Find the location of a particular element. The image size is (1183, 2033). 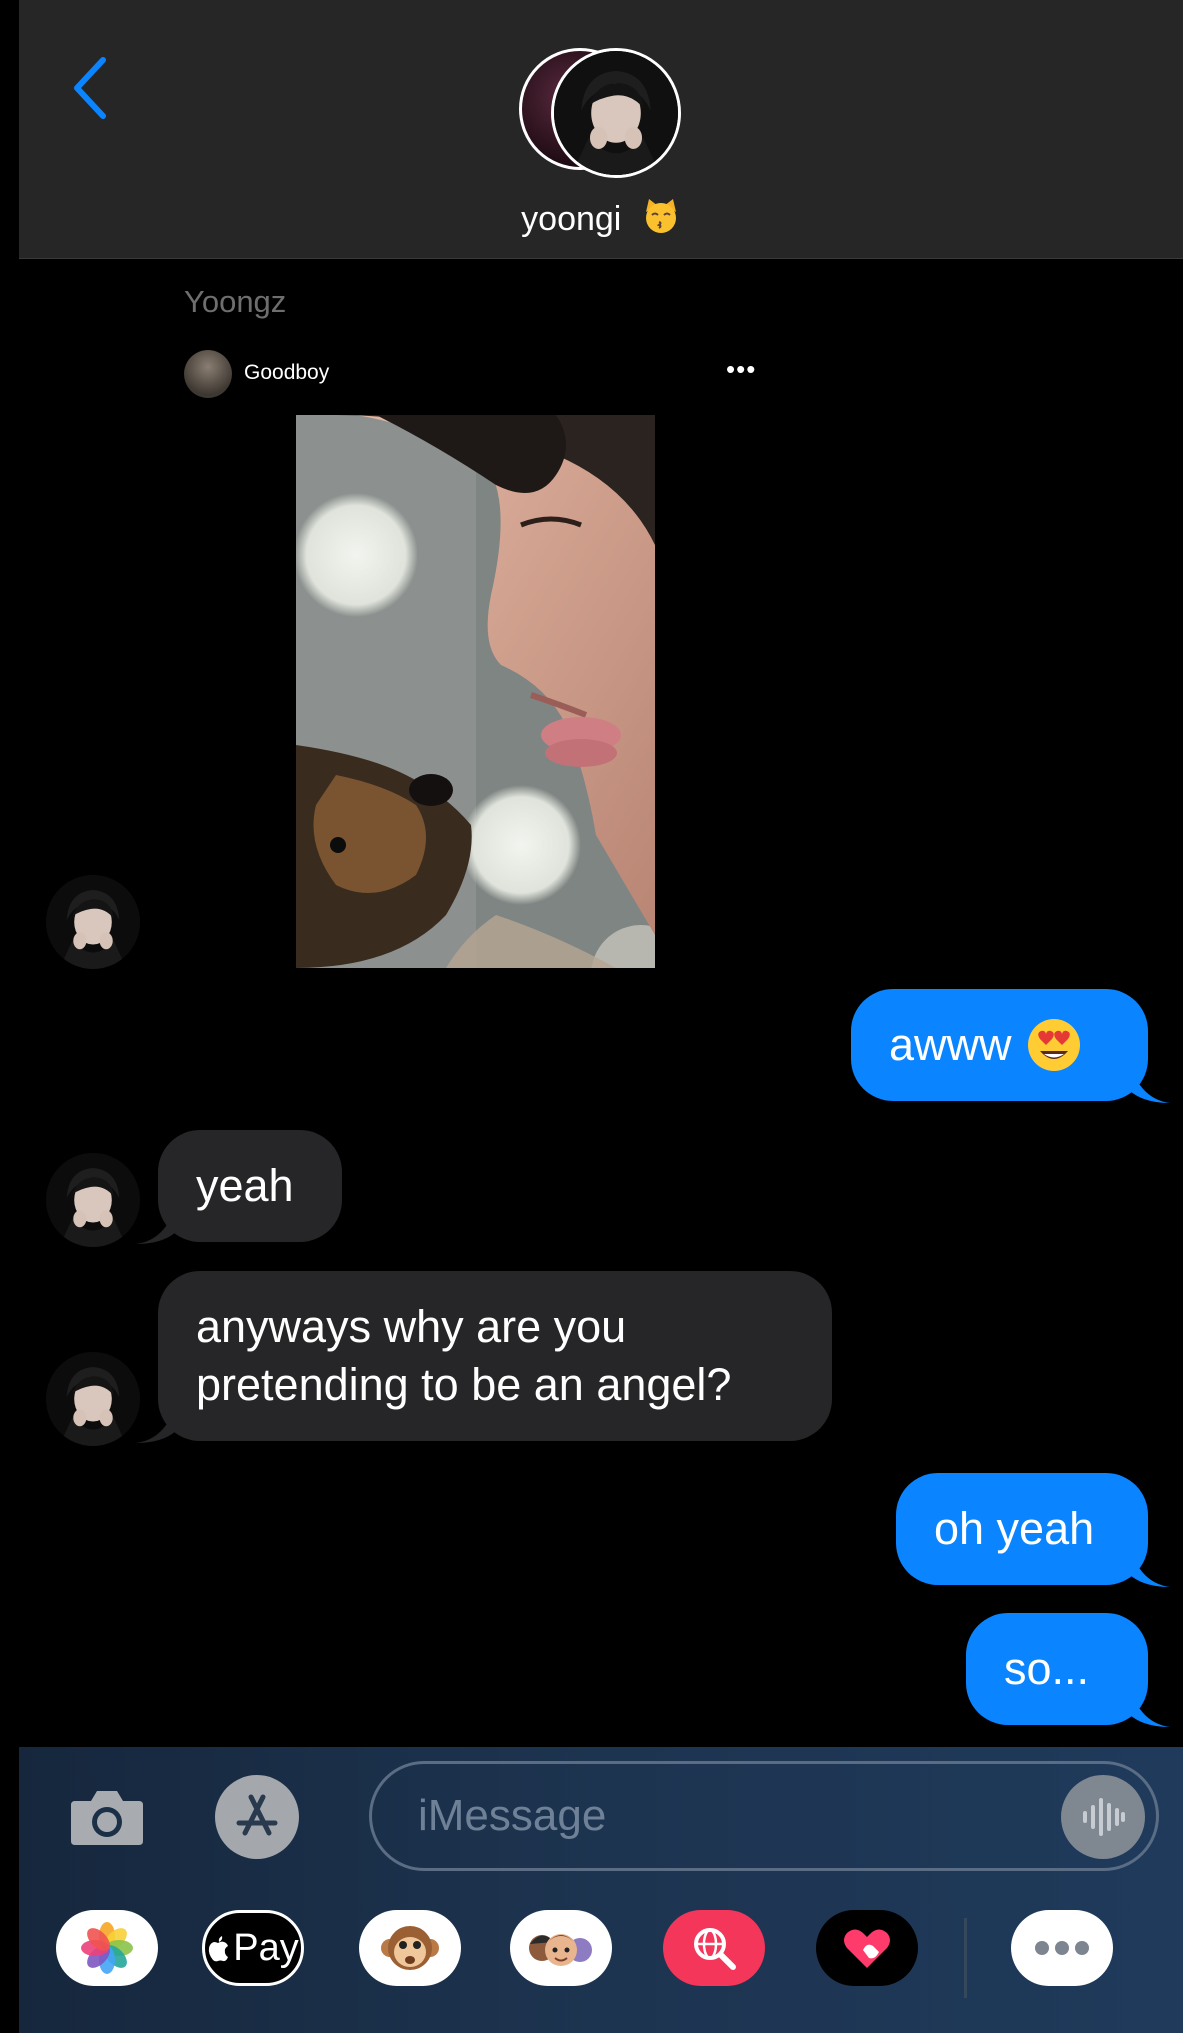

back-button is located at coordinates (91, 88).